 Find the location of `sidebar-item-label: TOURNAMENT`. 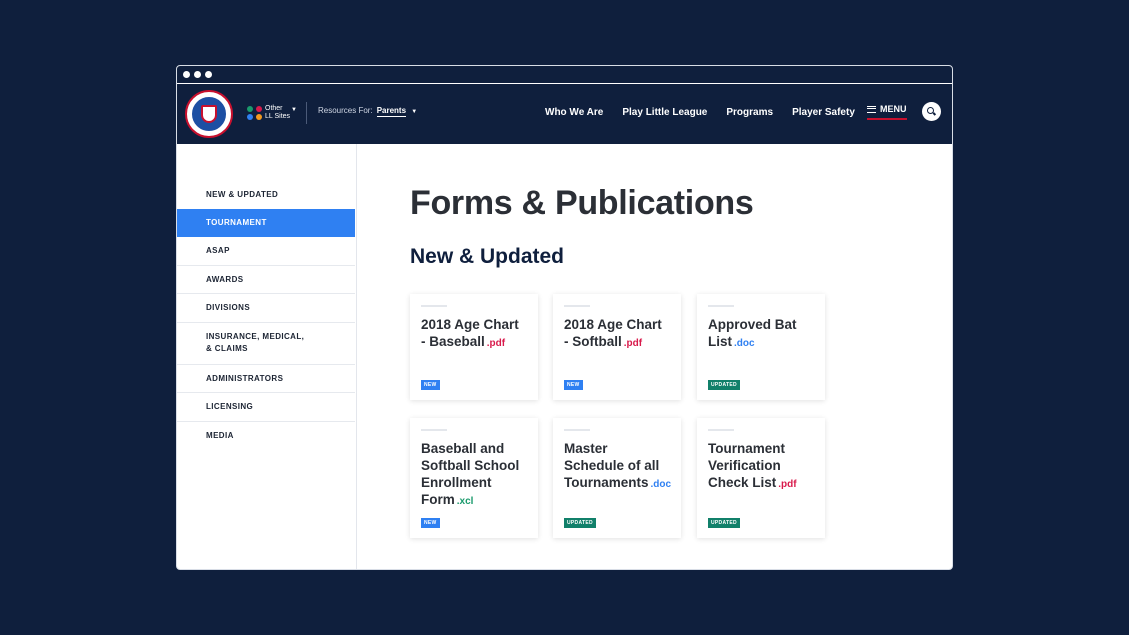

sidebar-item-label: TOURNAMENT is located at coordinates (236, 223).